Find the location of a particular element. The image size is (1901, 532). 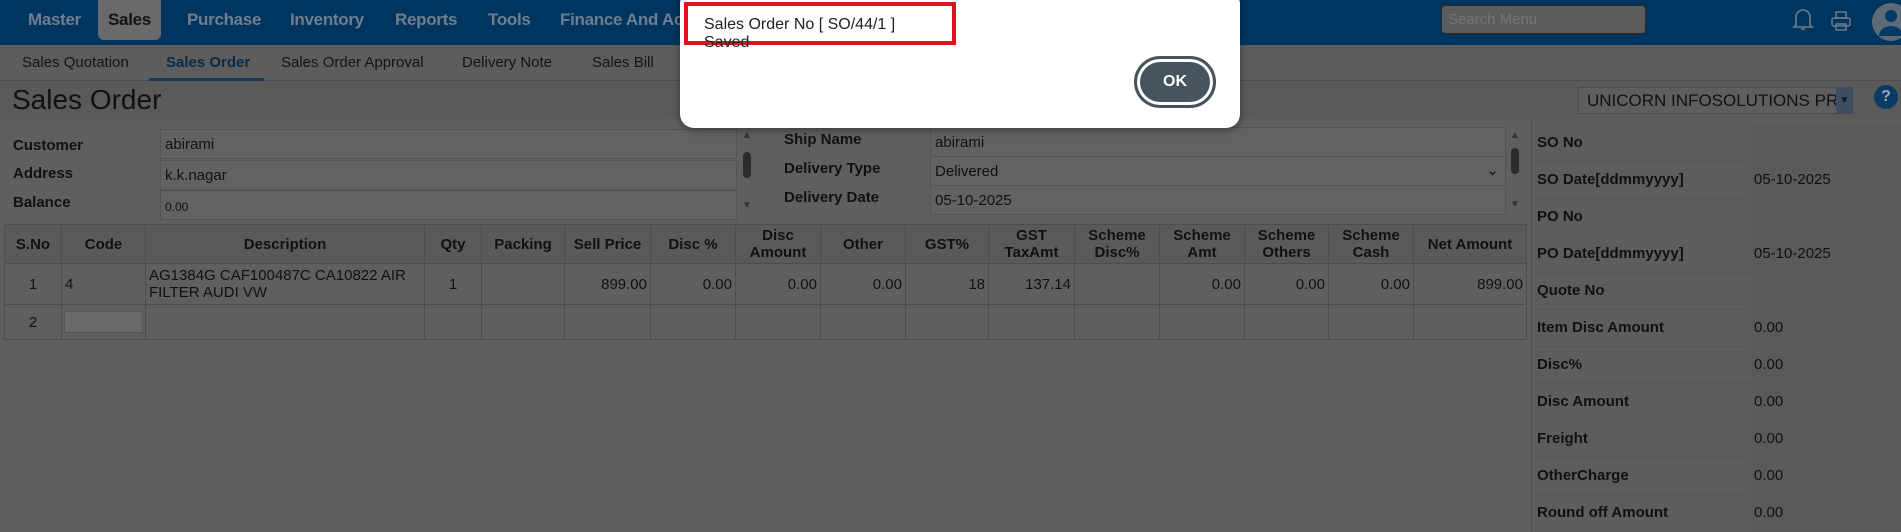

table-cell: 137.14 is located at coordinates (1031, 284).